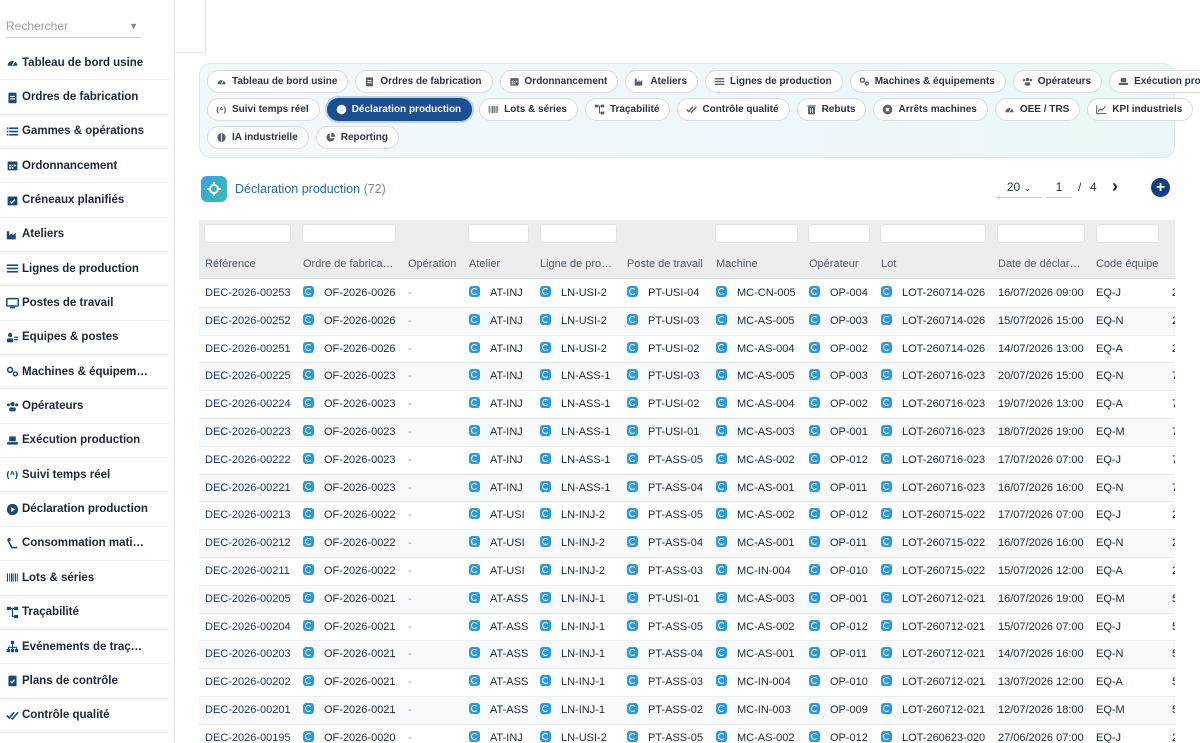  I want to click on column-header: Opération, so click(435, 264).